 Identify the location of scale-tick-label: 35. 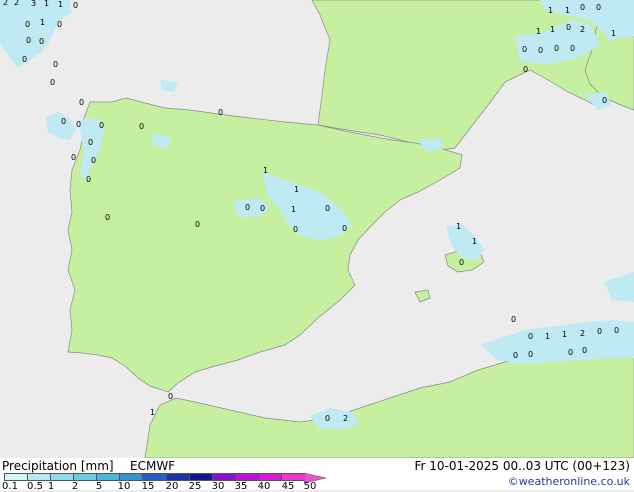
(241, 486).